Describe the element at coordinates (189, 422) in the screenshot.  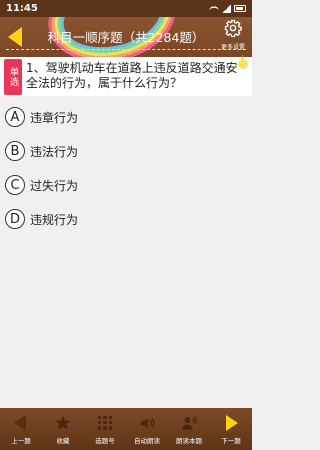
I see `person-speak-icon` at that location.